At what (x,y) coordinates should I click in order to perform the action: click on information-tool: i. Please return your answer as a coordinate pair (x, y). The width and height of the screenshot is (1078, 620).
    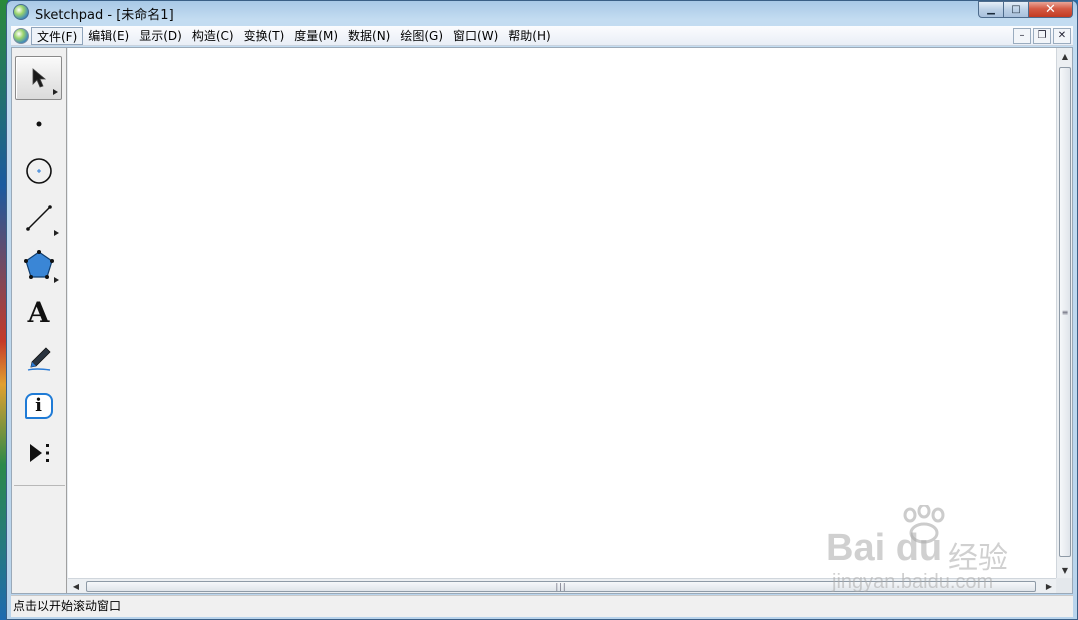
    Looking at the image, I should click on (38, 406).